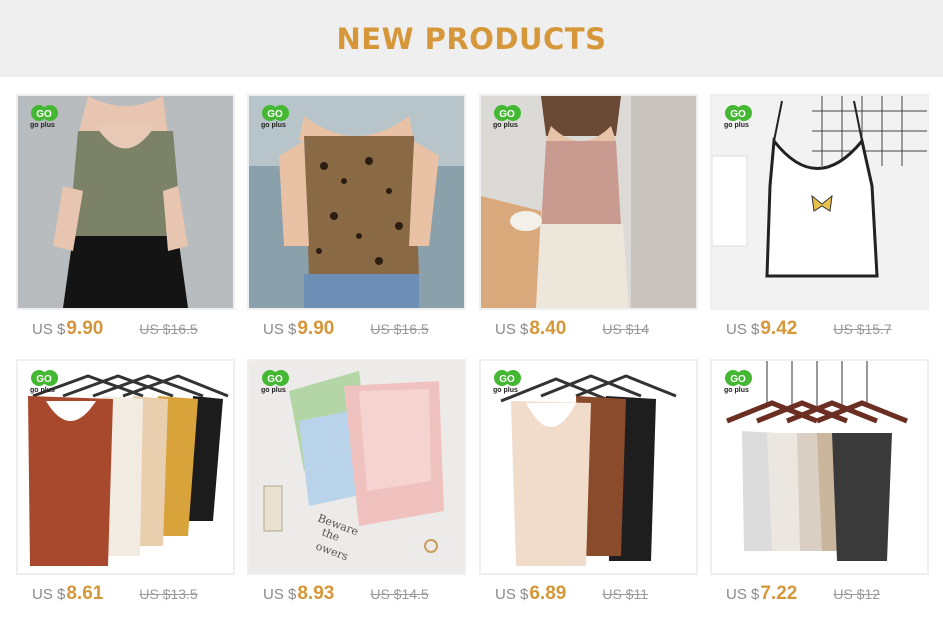 The width and height of the screenshot is (943, 643). Describe the element at coordinates (356, 597) in the screenshot. I see `price-row: US $ 8.93 US $14.5` at that location.